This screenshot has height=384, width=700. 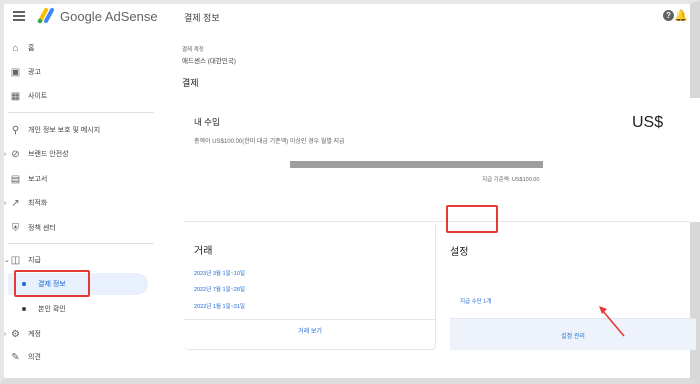 I want to click on home-icon: ⌂, so click(x=15, y=48).